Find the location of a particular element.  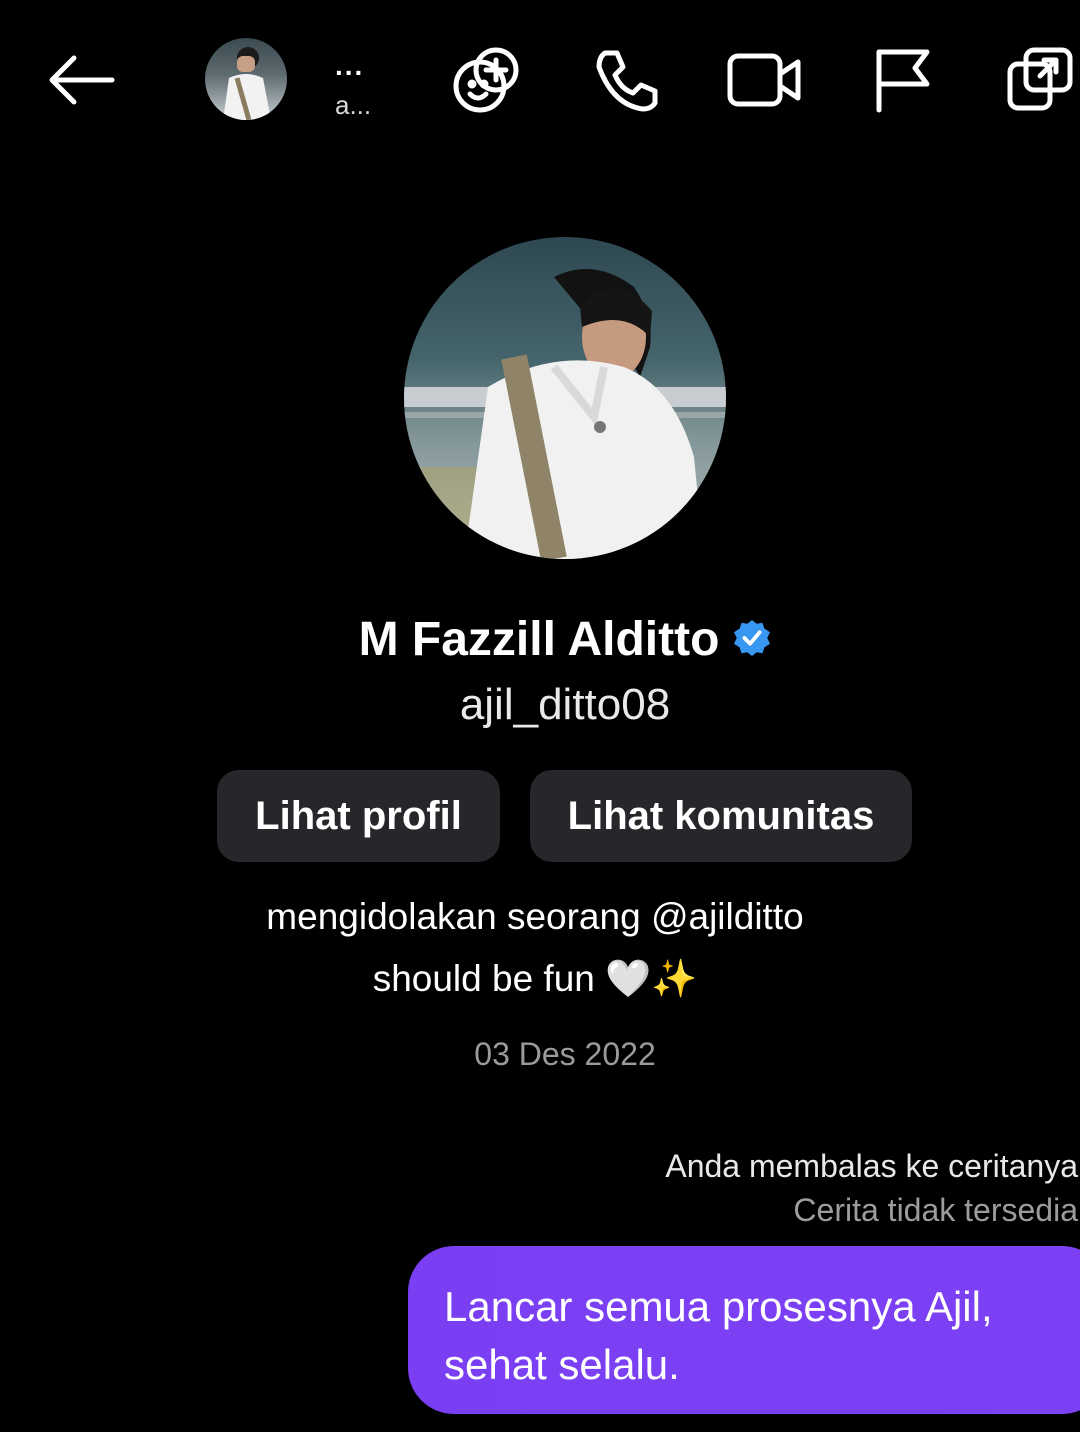

message-text-line-1: Lancar semua prosesnya Ajil, is located at coordinates (718, 1306).